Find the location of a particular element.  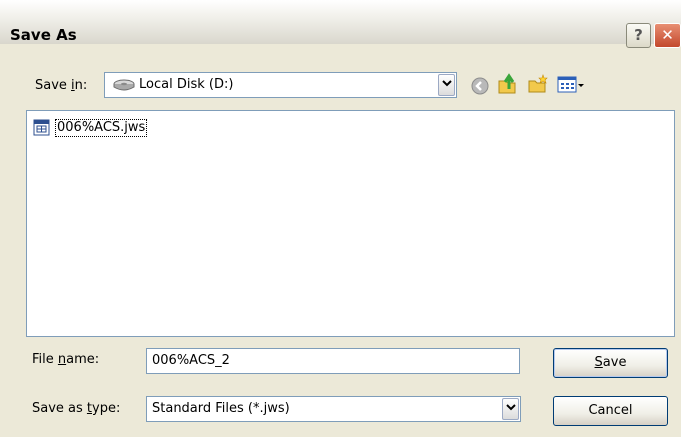

window-title: Save As is located at coordinates (43, 35).